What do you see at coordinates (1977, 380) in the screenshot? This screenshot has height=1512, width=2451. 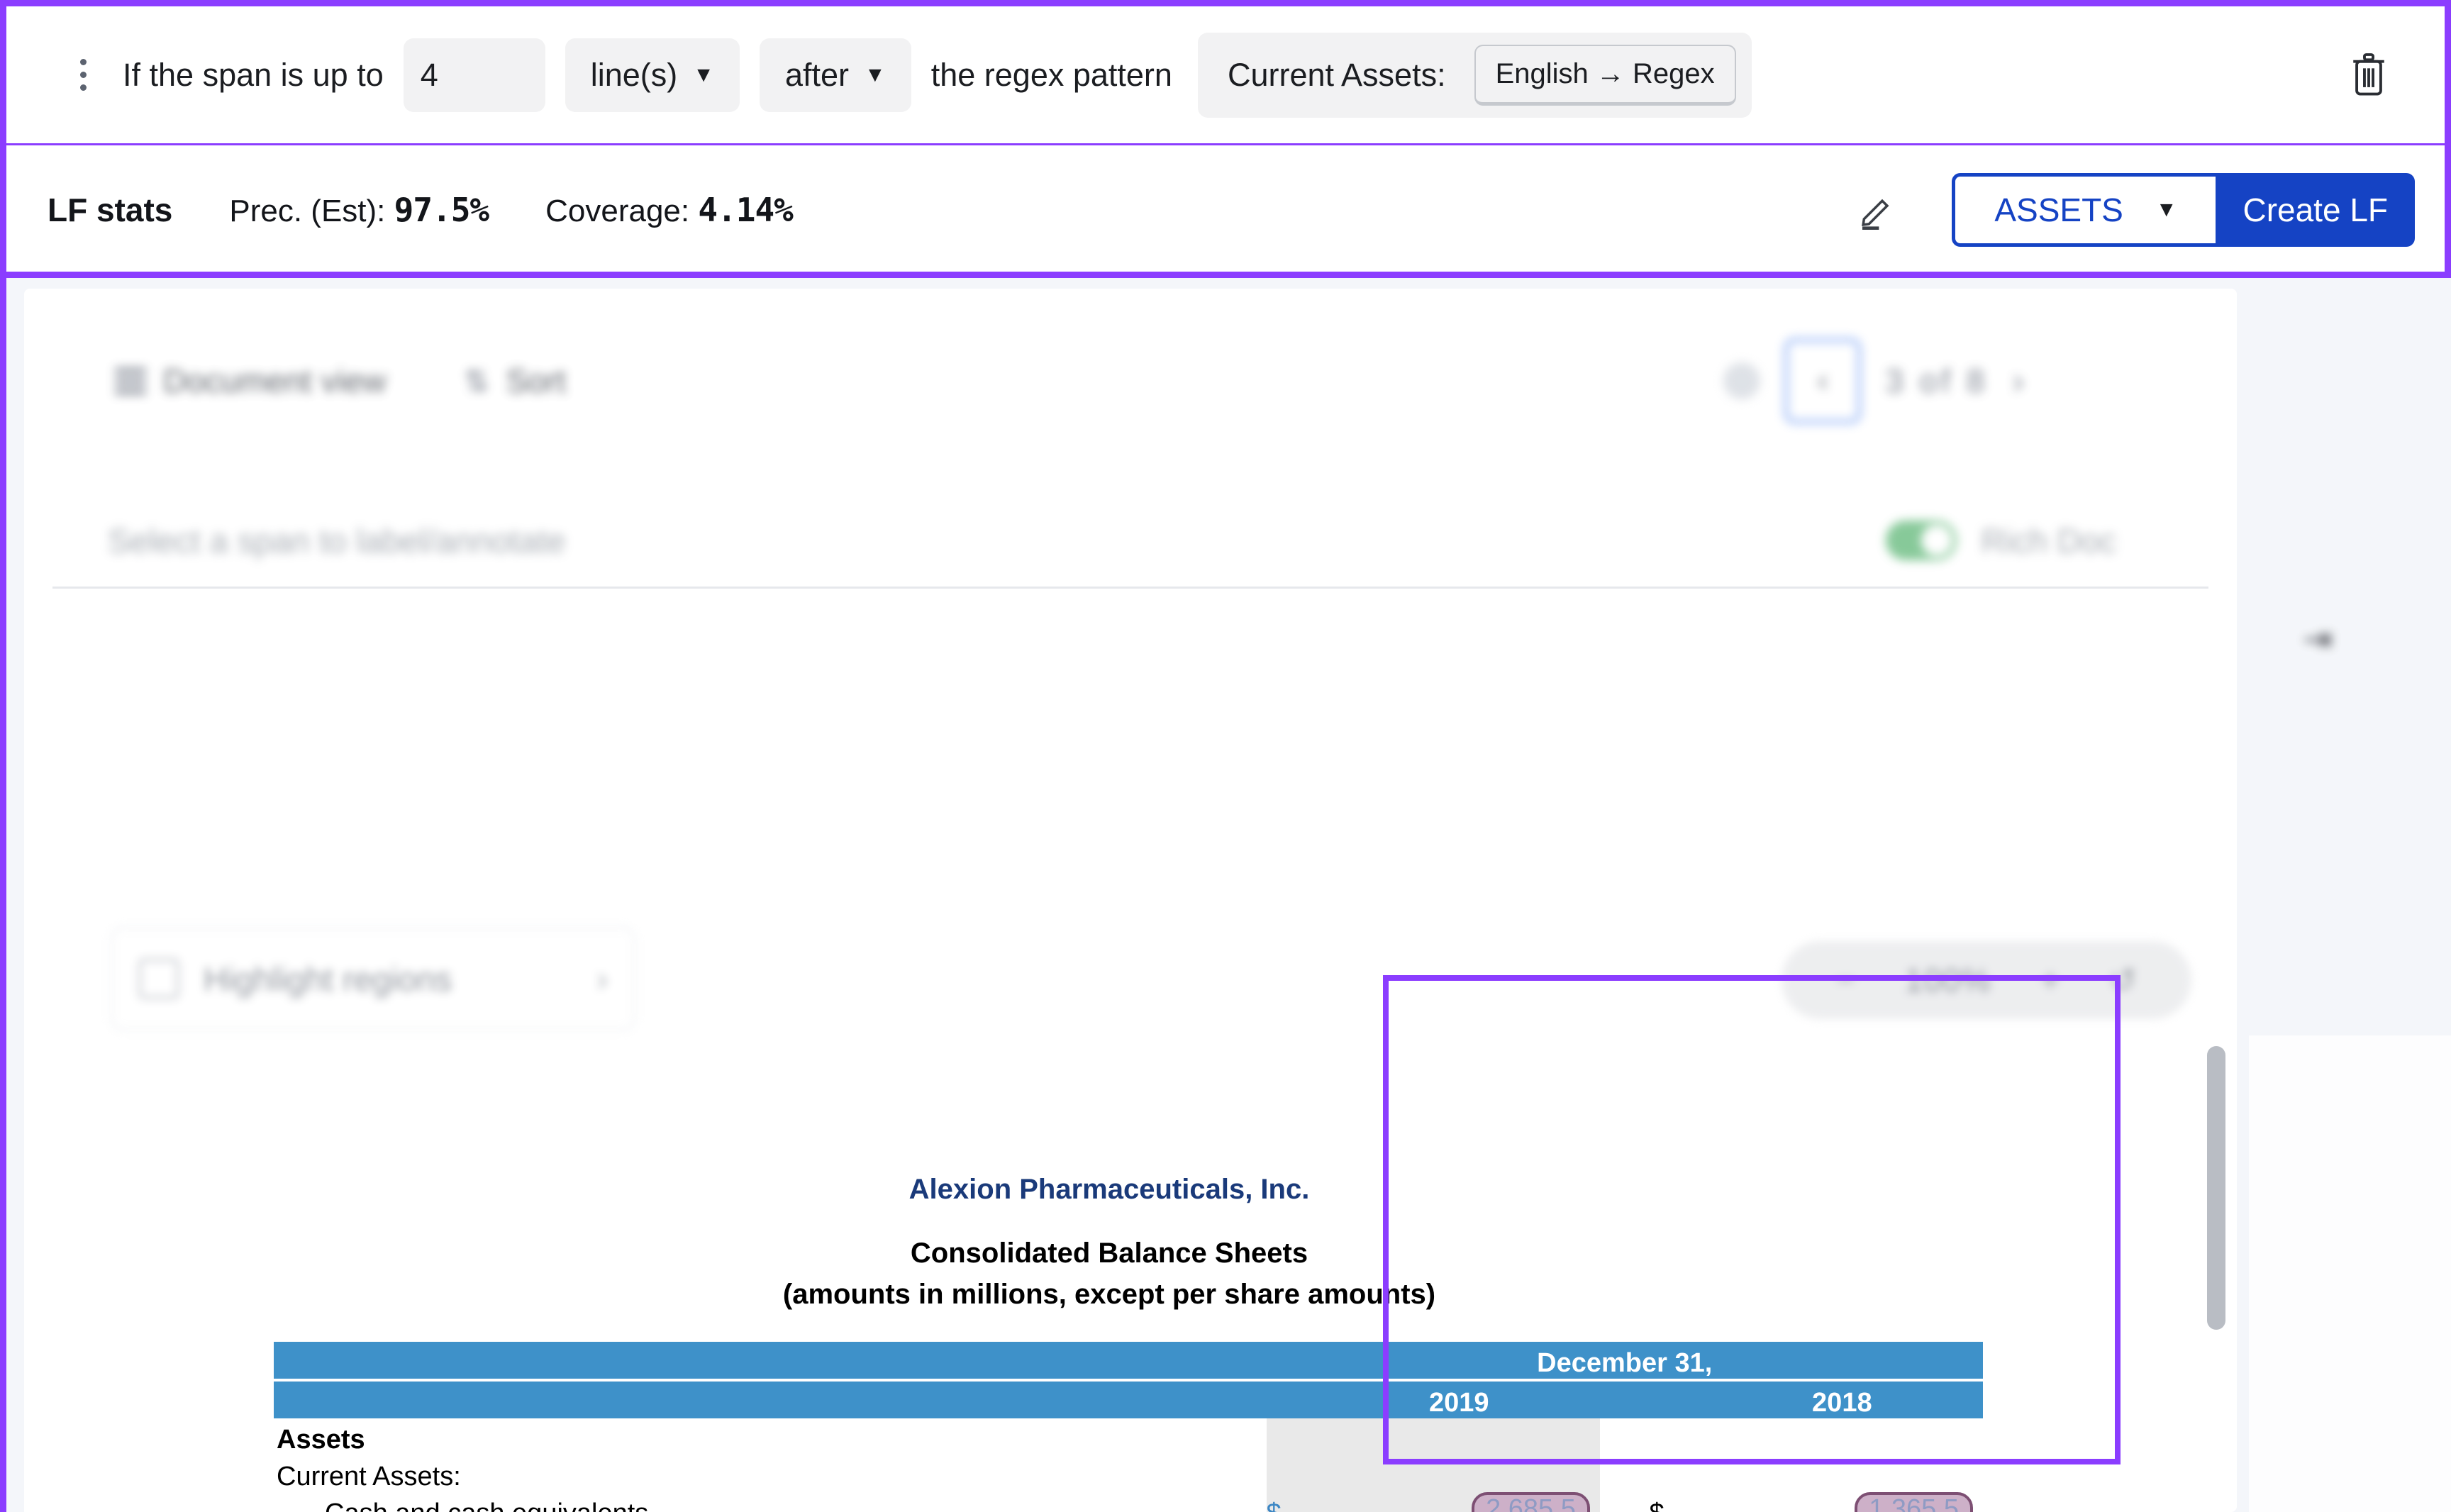 I see `page-total: 8` at bounding box center [1977, 380].